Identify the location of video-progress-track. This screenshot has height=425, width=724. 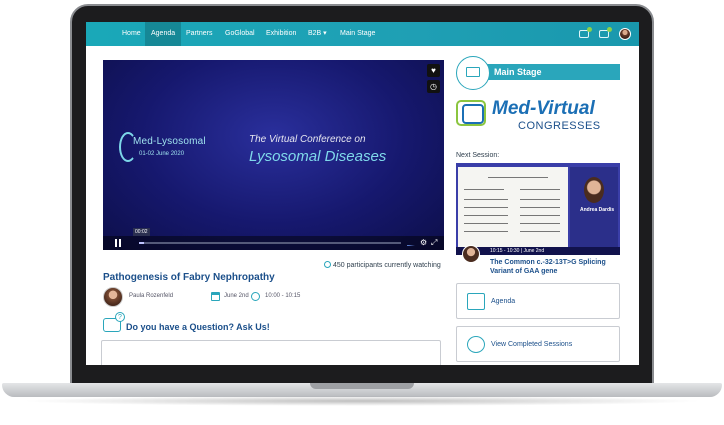
(270, 243).